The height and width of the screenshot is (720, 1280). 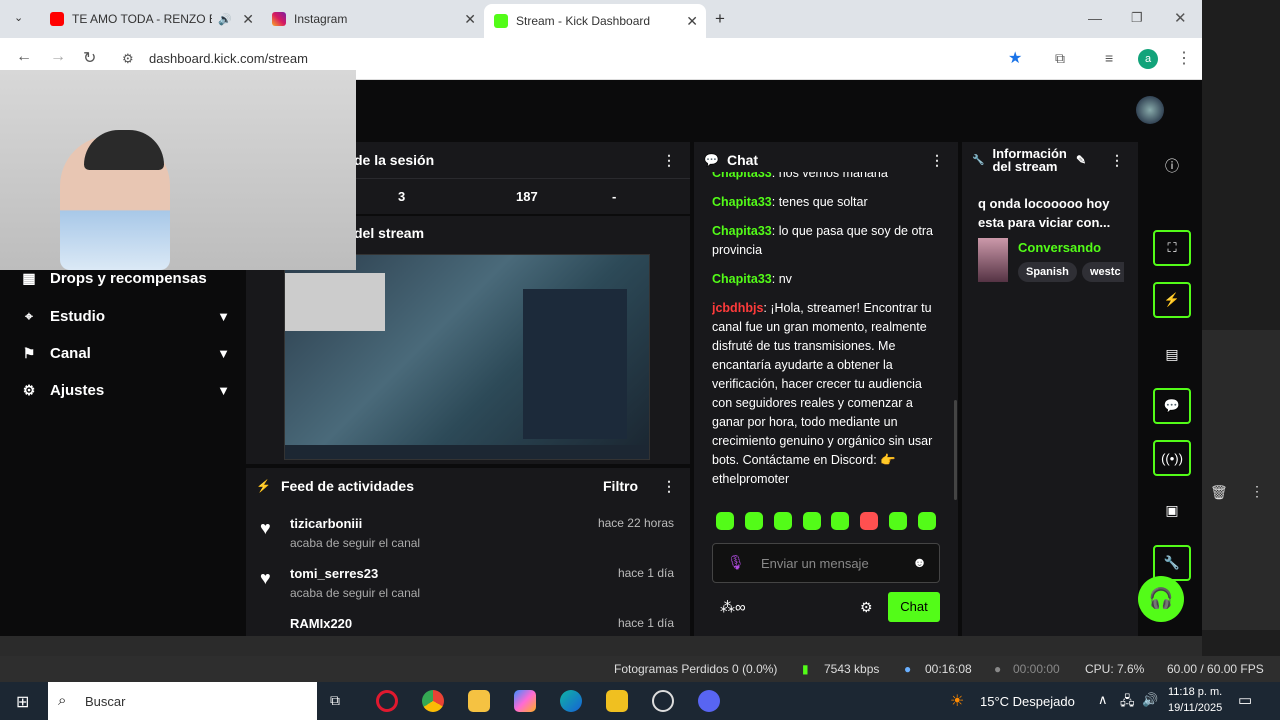 I want to click on tag-chip: Spanish, so click(x=1047, y=272).